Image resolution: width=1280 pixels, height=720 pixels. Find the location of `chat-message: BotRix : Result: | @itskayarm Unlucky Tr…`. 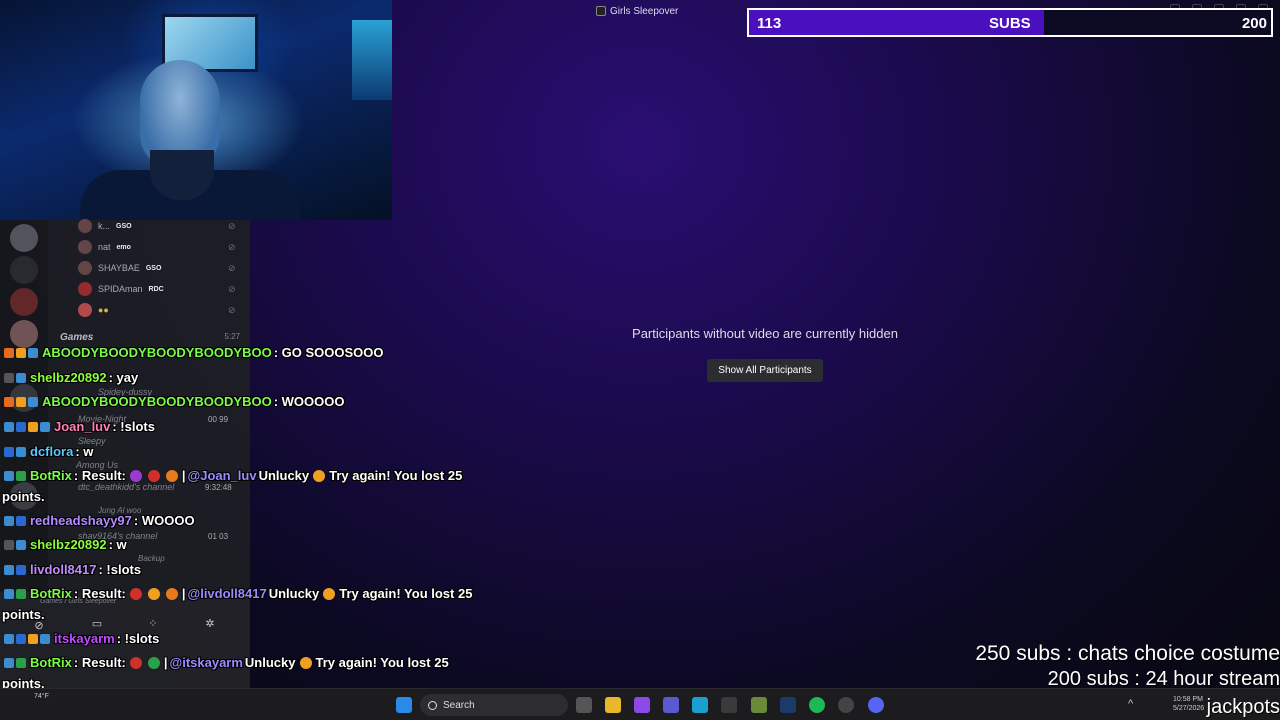

chat-message: BotRix : Result: | @itskayarm Unlucky Tr… is located at coordinates (226, 662).